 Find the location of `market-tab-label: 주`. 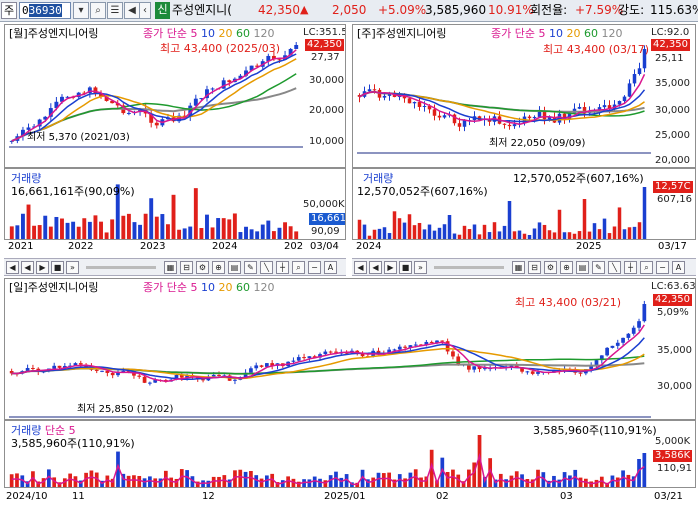

market-tab-label: 주 is located at coordinates (9, 10).